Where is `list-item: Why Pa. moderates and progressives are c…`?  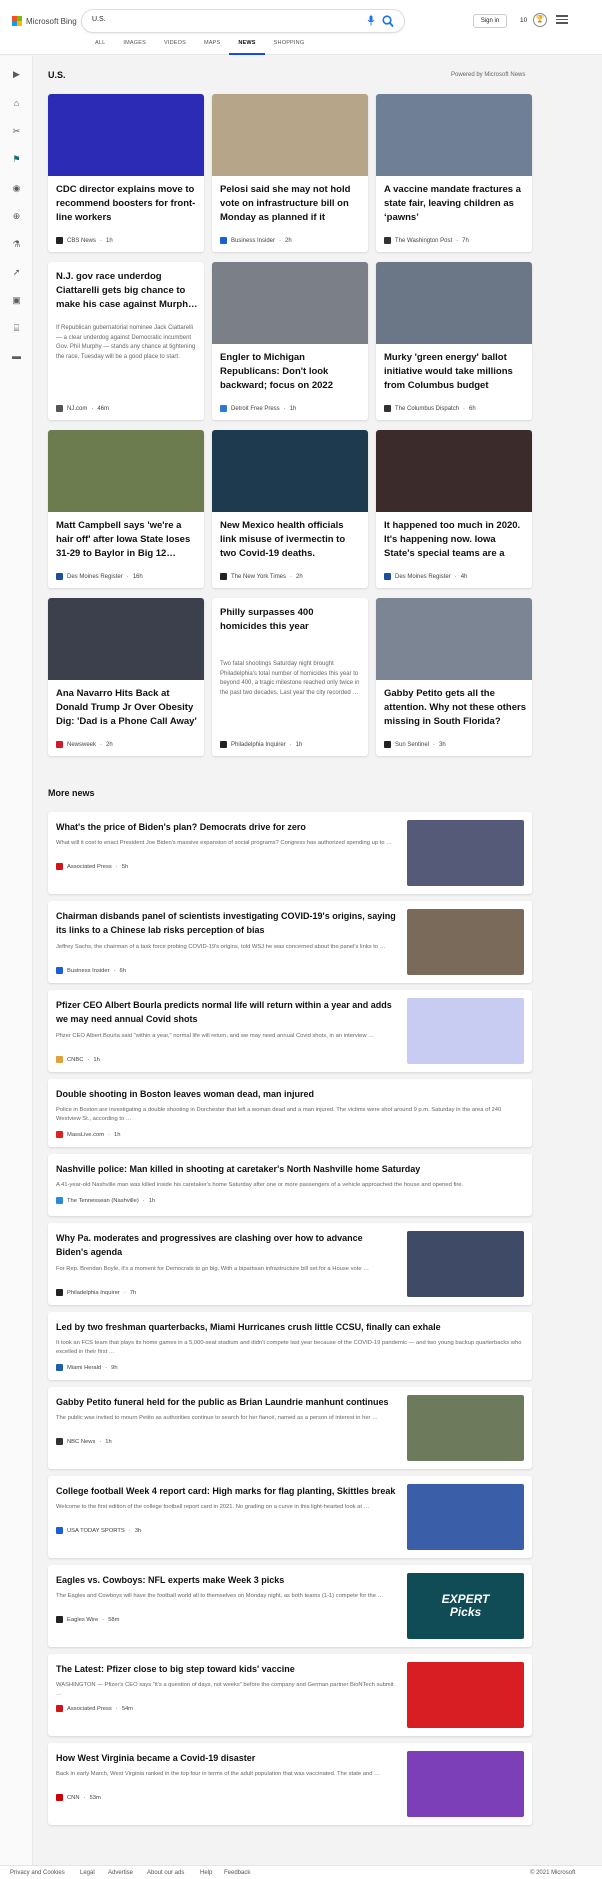 list-item: Why Pa. moderates and progressives are c… is located at coordinates (290, 1264).